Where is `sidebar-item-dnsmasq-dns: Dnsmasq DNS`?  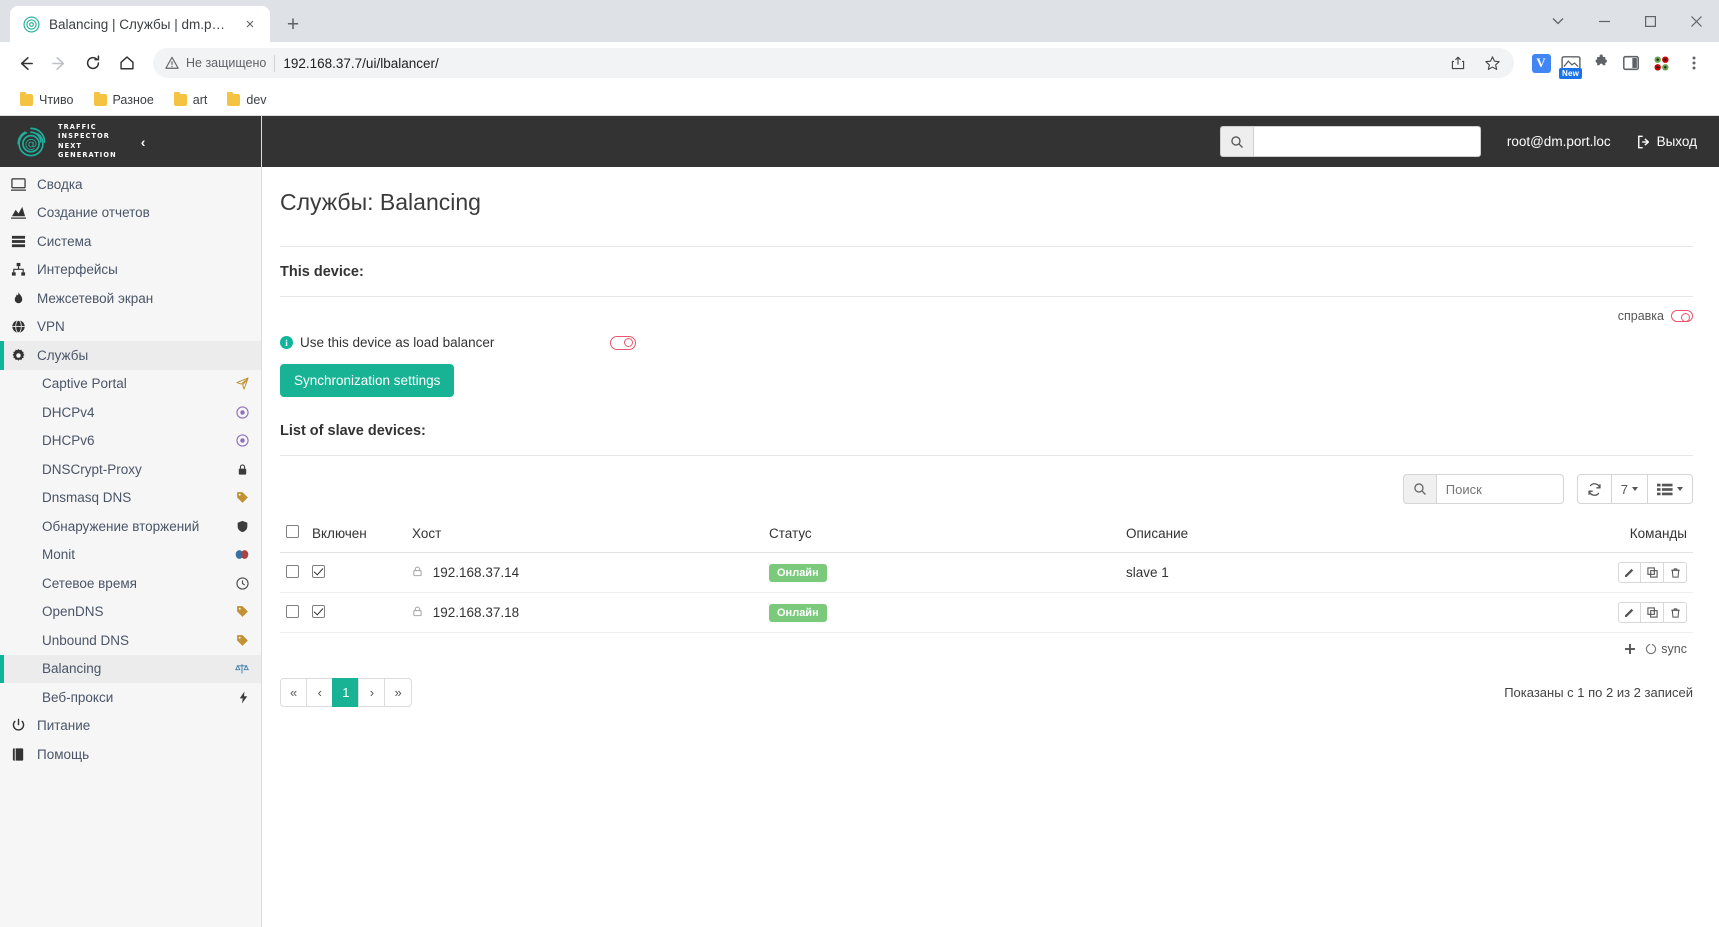 sidebar-item-dnsmasq-dns: Dnsmasq DNS is located at coordinates (130, 498).